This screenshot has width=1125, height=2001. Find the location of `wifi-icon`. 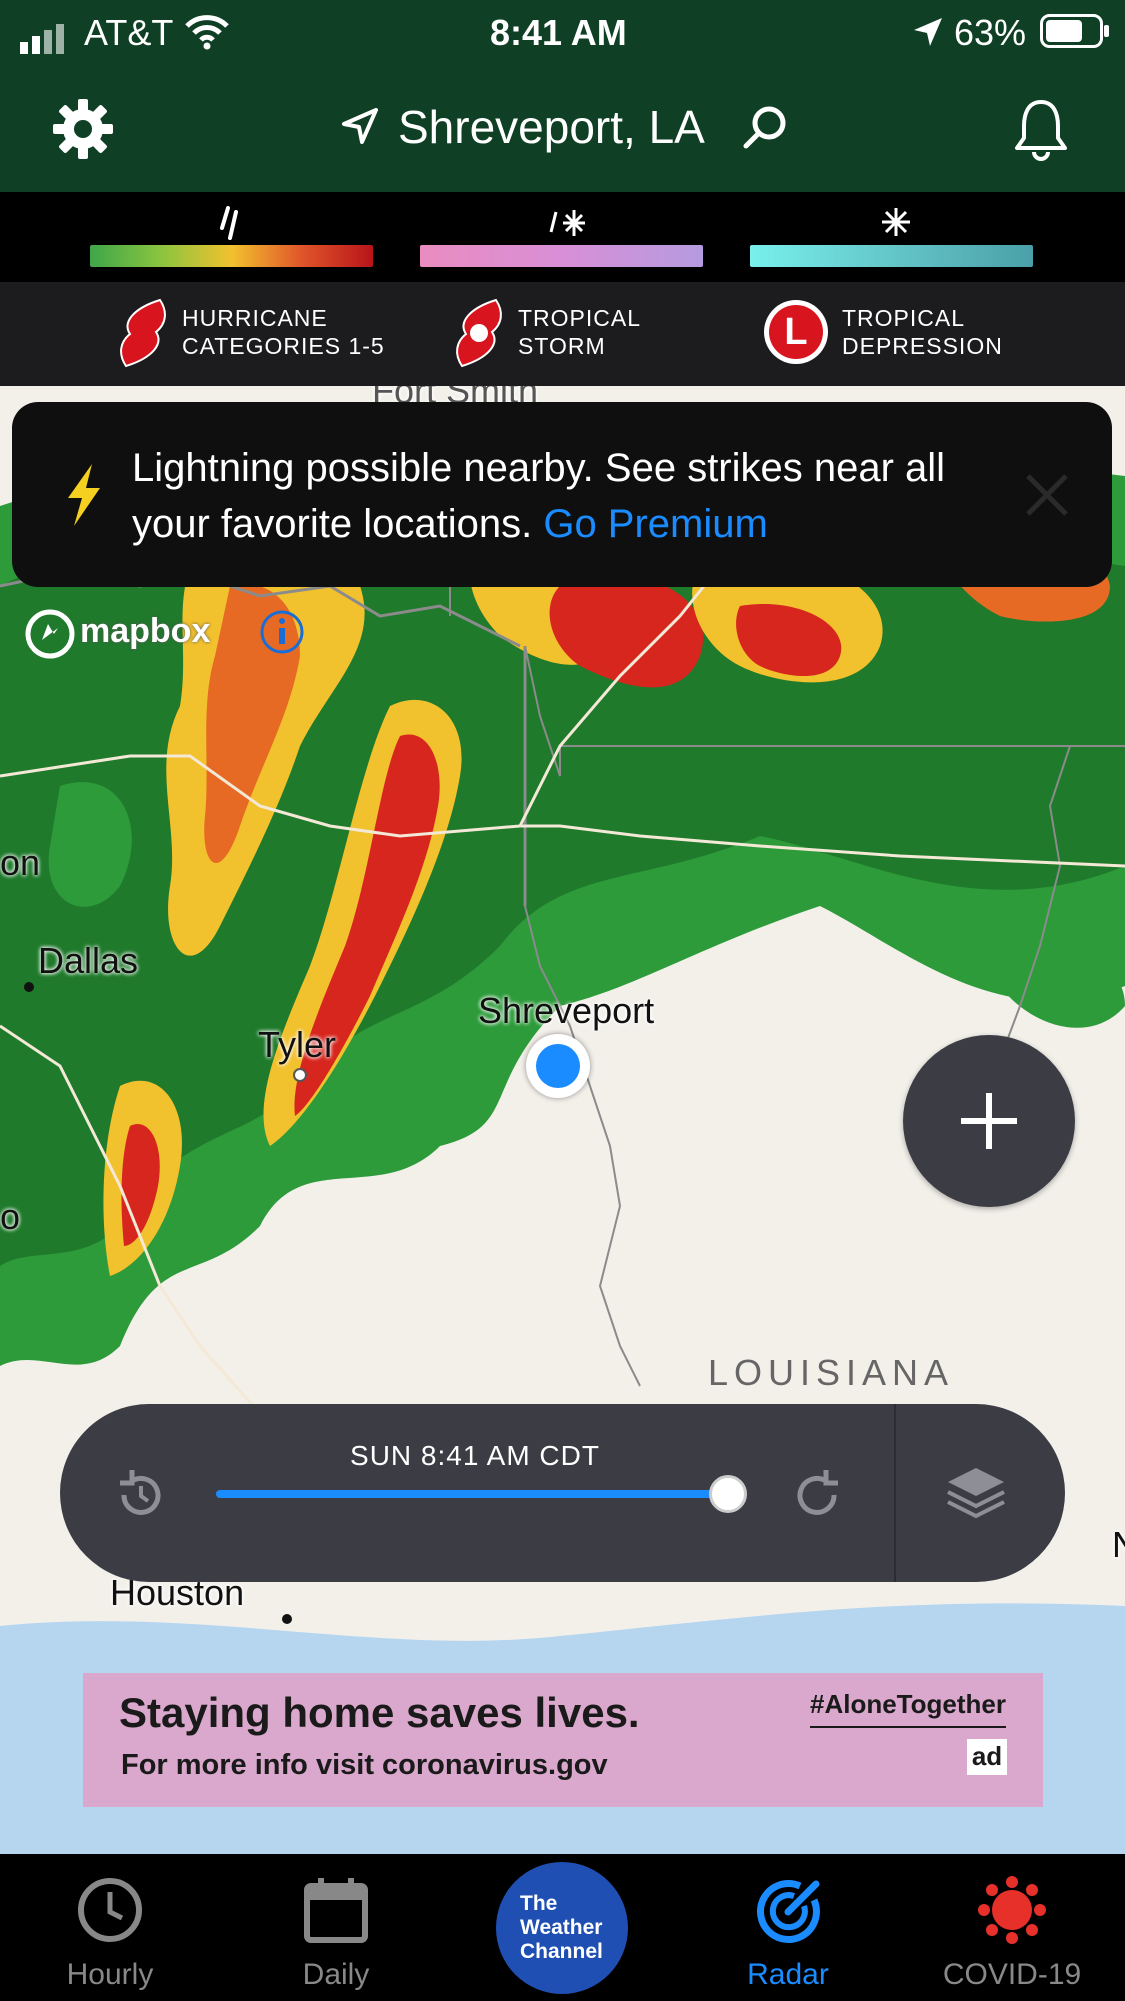

wifi-icon is located at coordinates (207, 34).